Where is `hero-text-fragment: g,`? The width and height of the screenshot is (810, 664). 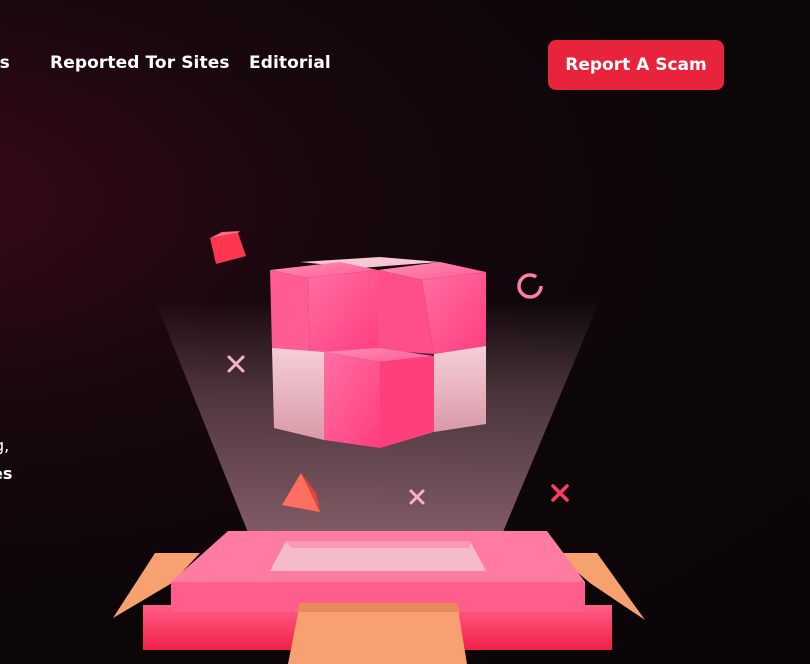
hero-text-fragment: g, is located at coordinates (5, 445).